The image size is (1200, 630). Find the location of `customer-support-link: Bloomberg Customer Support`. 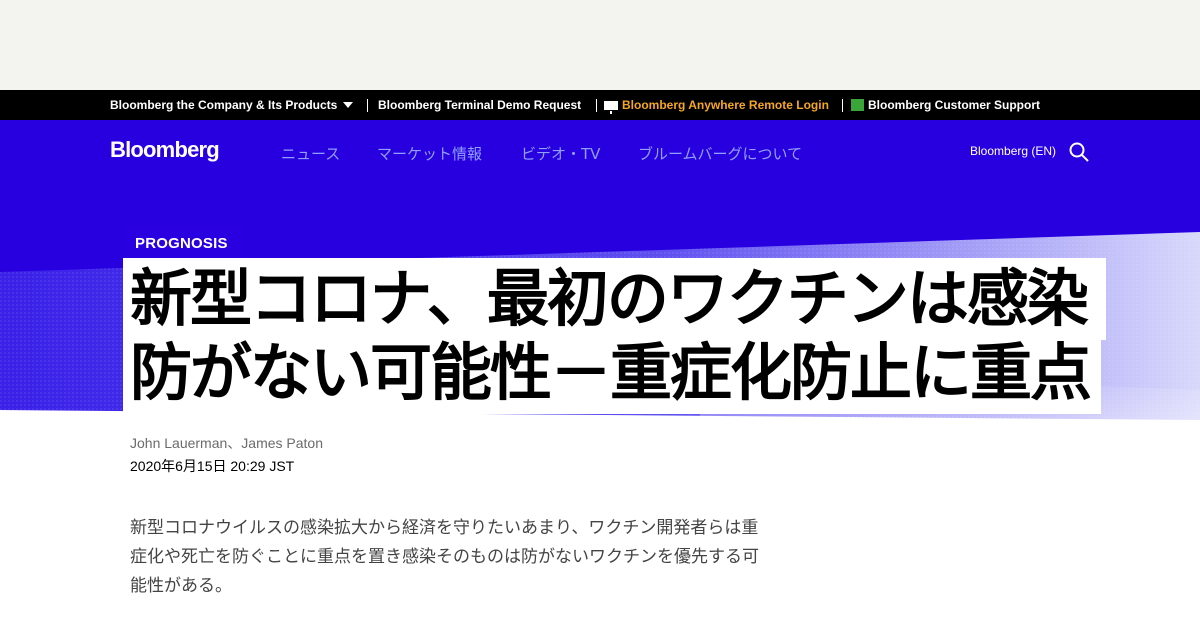

customer-support-link: Bloomberg Customer Support is located at coordinates (945, 105).